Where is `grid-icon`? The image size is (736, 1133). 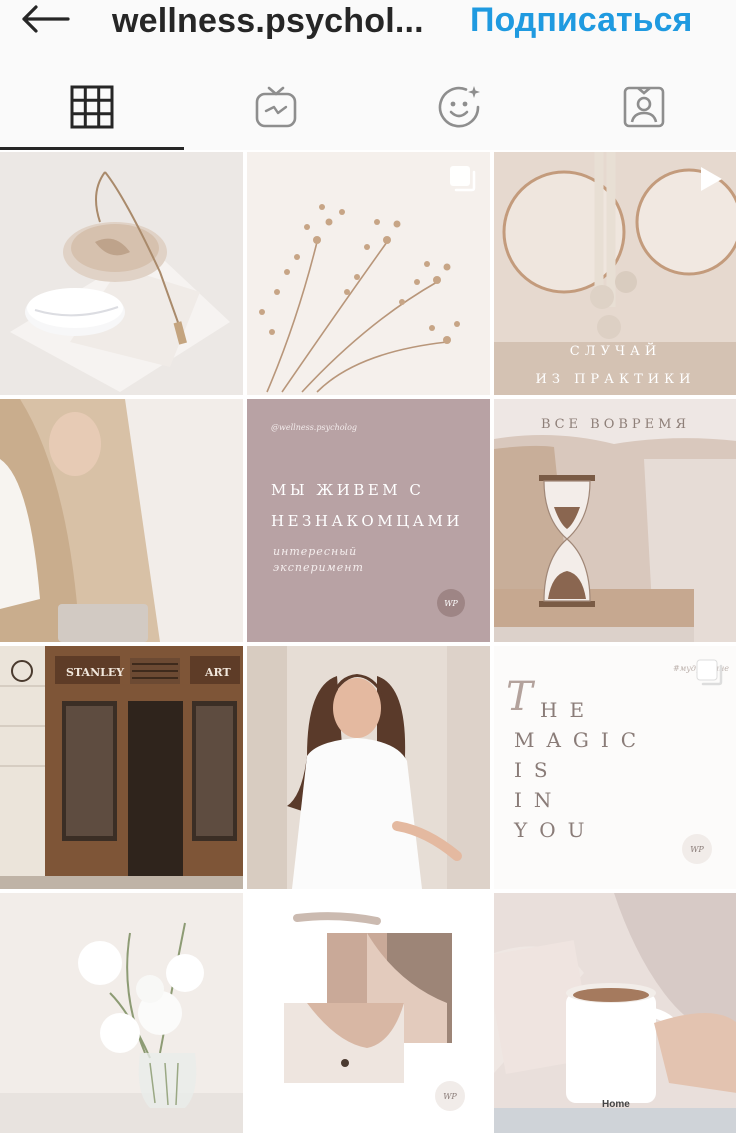
grid-icon is located at coordinates (92, 107).